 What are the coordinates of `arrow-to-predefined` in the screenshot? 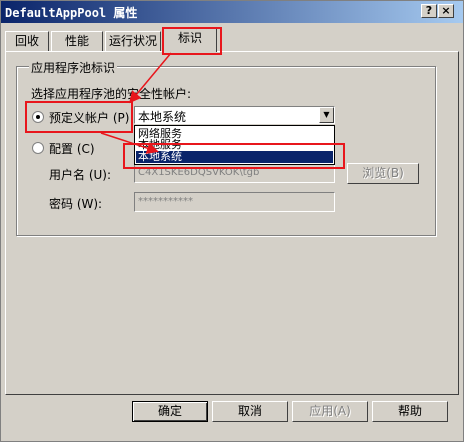 It's located at (150, 78).